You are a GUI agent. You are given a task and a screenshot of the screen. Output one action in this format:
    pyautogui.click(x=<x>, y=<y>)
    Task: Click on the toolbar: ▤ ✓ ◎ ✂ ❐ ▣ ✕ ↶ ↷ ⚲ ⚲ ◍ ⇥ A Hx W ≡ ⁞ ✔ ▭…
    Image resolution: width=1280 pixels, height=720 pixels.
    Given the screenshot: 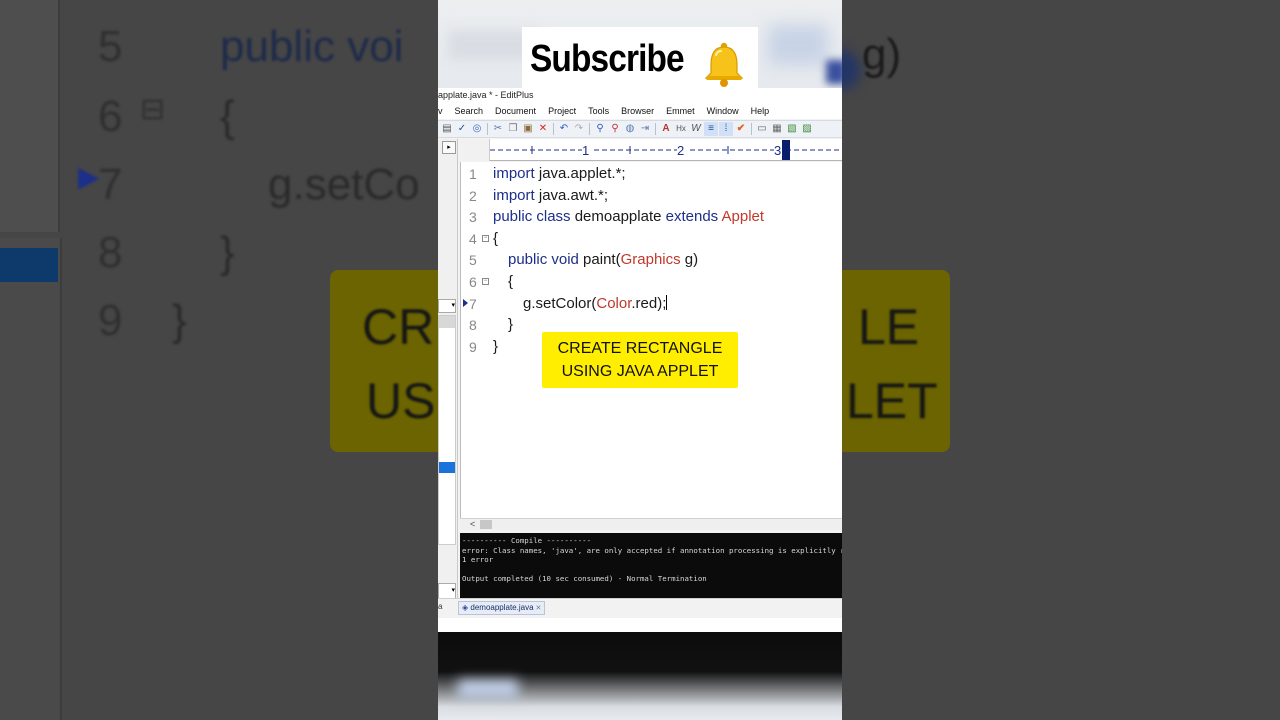 What is the action you would take?
    pyautogui.click(x=640, y=129)
    